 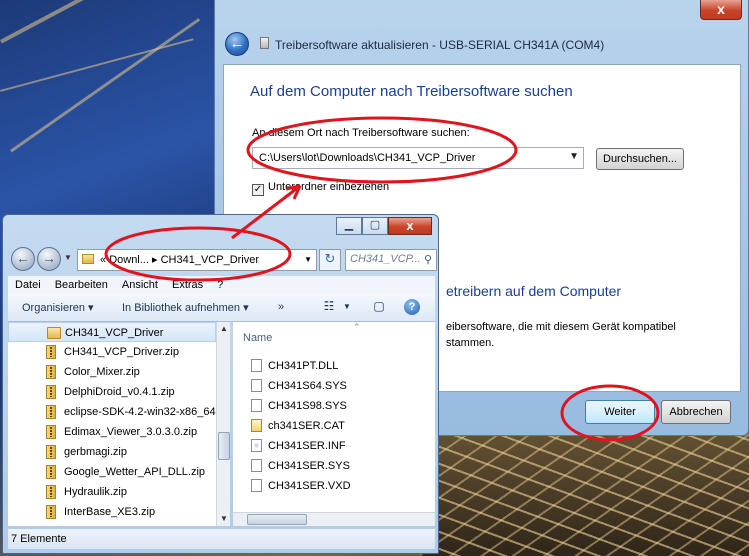 What do you see at coordinates (584, 488) in the screenshot?
I see `wallpaper-canopy` at bounding box center [584, 488].